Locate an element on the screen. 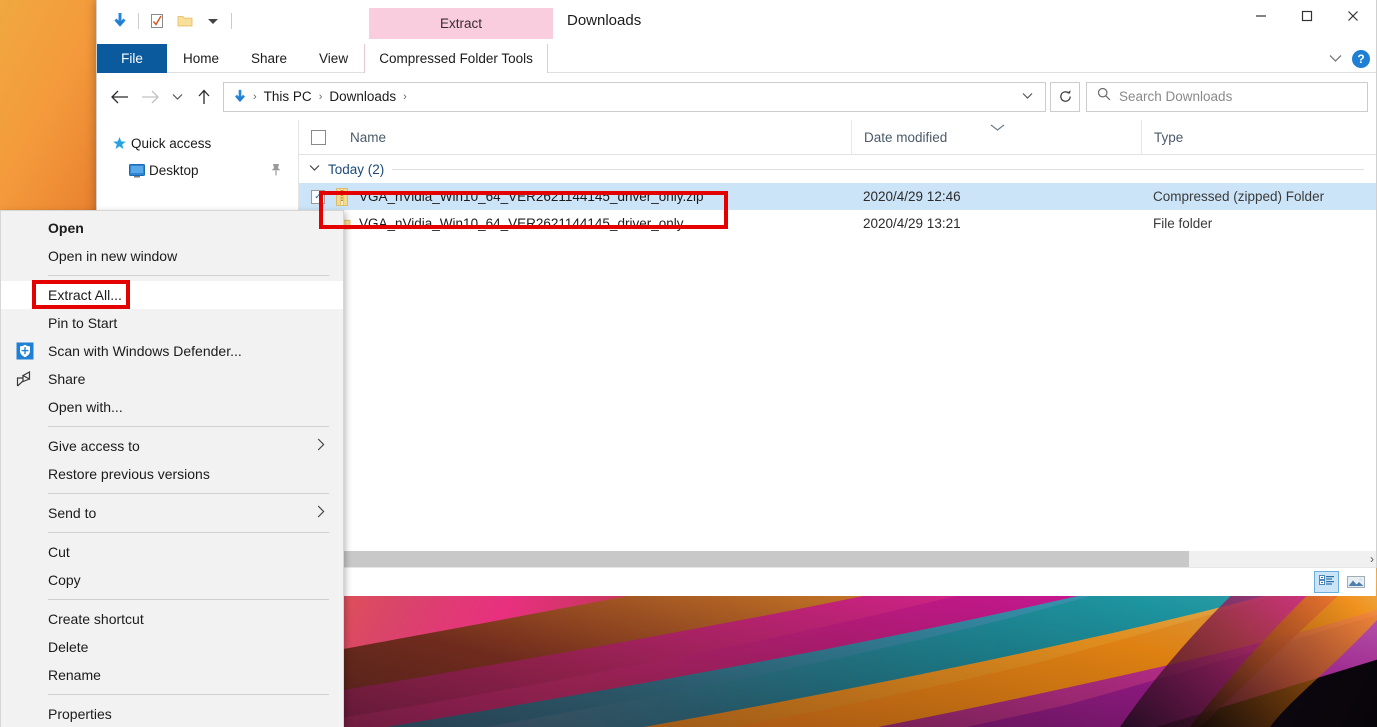 Image resolution: width=1377 pixels, height=727 pixels. back-button is located at coordinates (120, 97).